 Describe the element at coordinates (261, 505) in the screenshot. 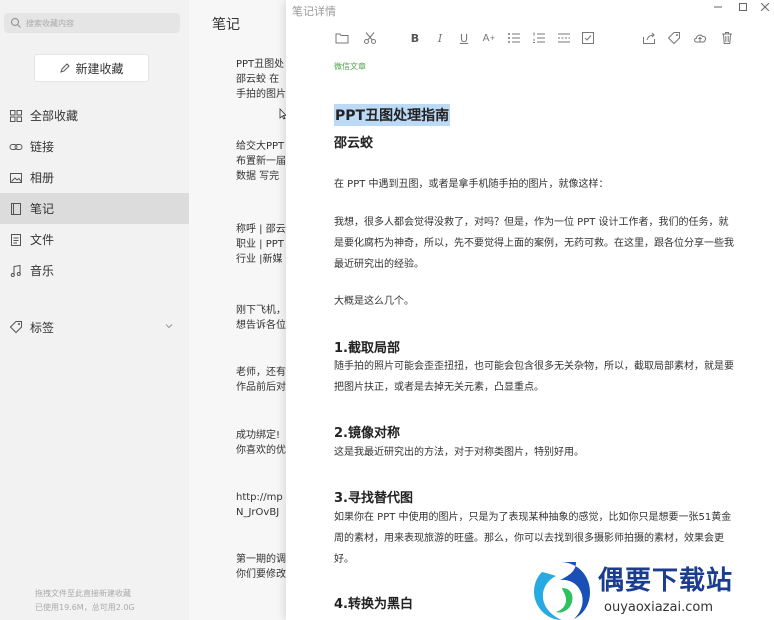

I see `list-item: http://mp N_JrOvBJ` at that location.